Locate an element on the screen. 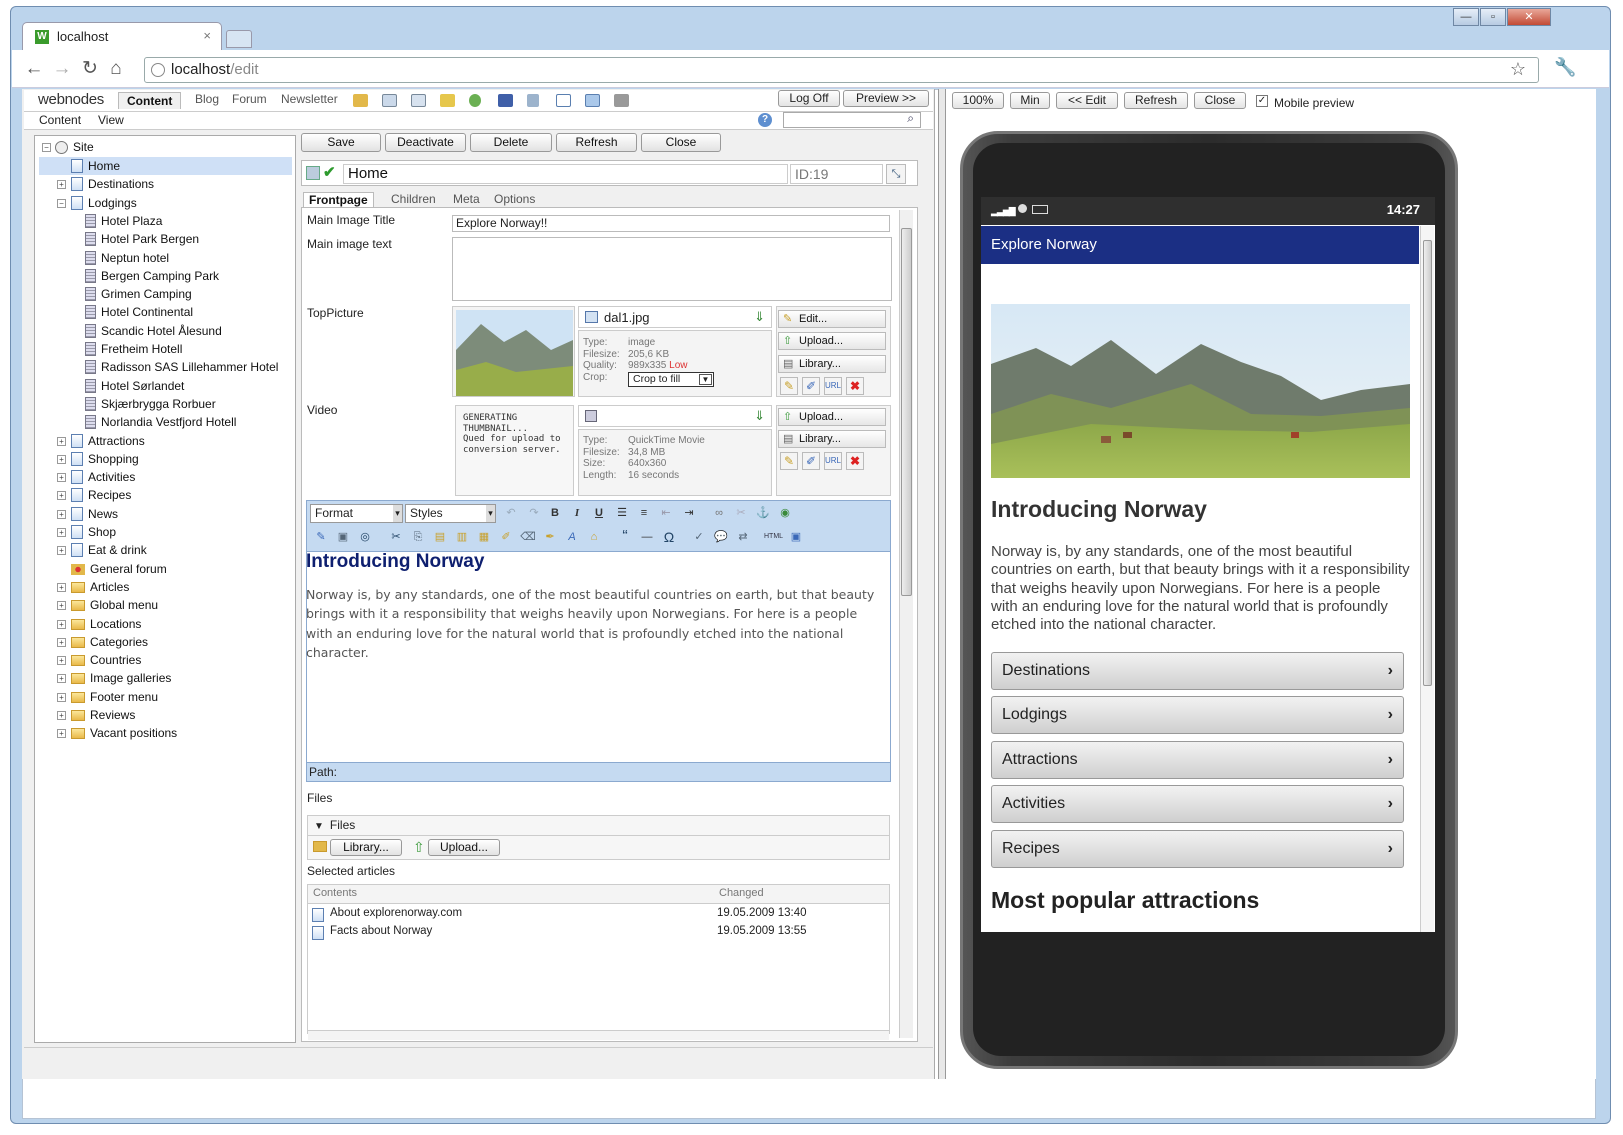  flag-icon is located at coordinates (505, 100).